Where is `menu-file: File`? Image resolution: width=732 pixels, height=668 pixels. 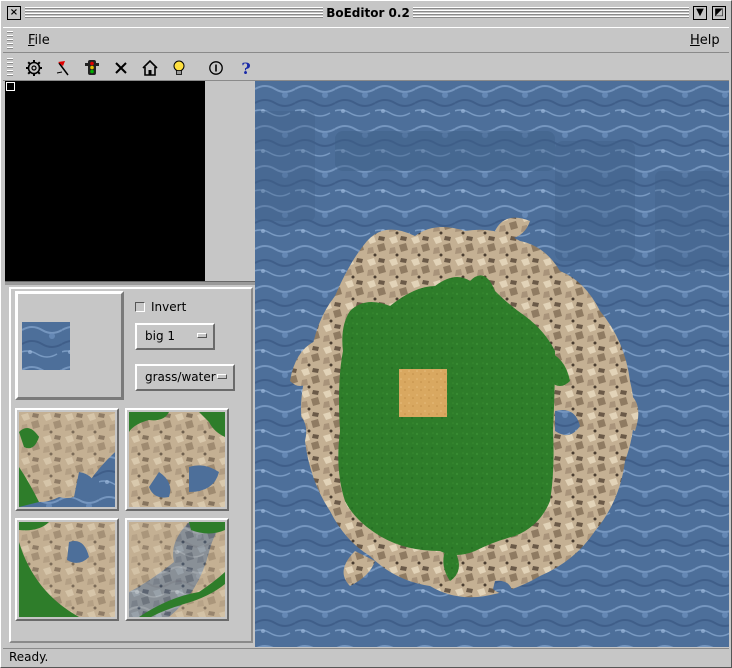 menu-file: File is located at coordinates (39, 40).